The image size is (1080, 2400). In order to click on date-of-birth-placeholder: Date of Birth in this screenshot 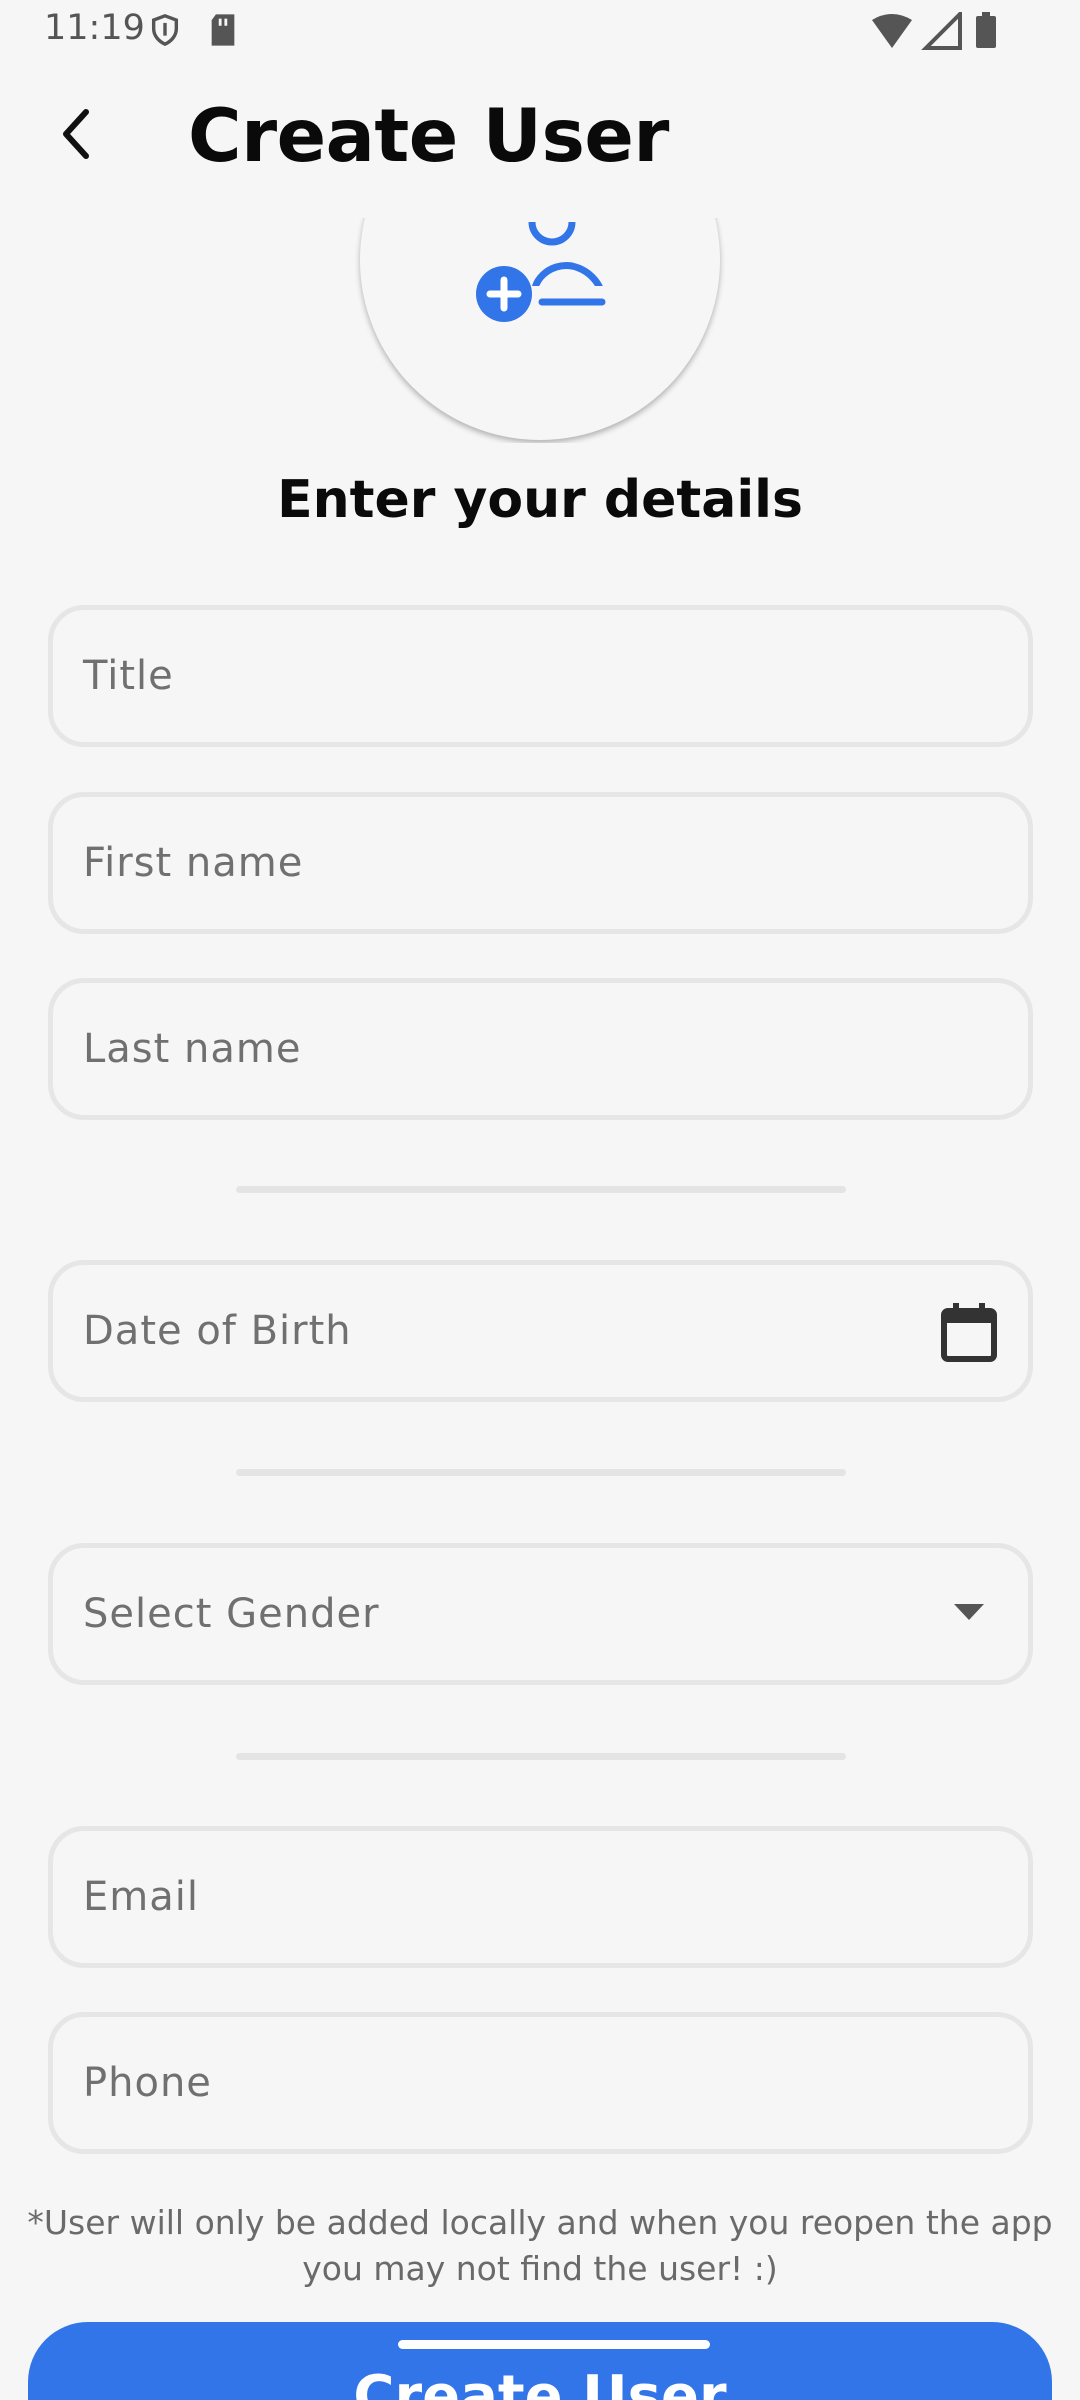, I will do `click(217, 1331)`.